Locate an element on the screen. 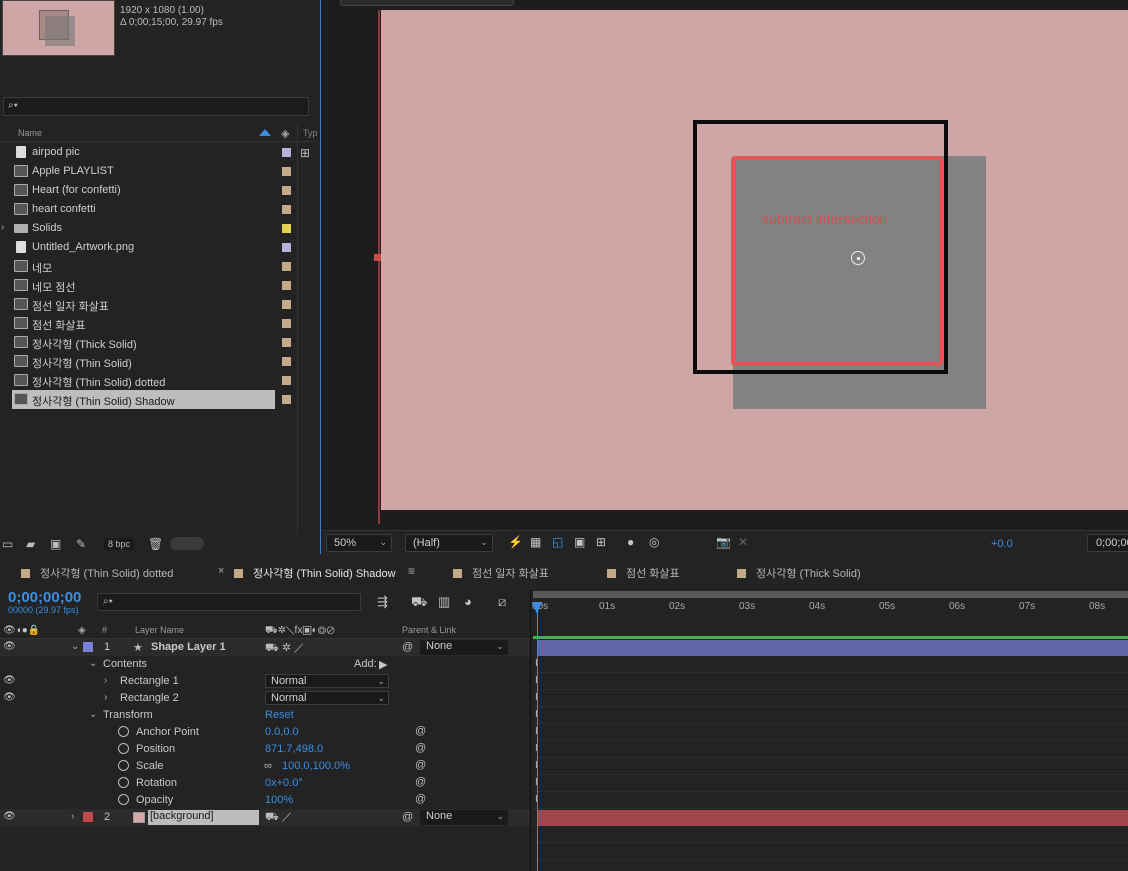 The image size is (1128, 871). column-type: Typ is located at coordinates (310, 133).